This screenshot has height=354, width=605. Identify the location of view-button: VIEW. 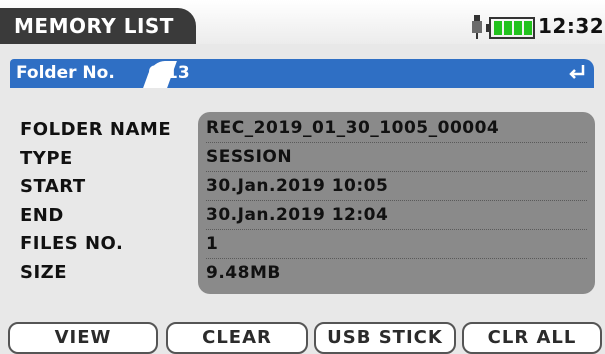
(83, 338).